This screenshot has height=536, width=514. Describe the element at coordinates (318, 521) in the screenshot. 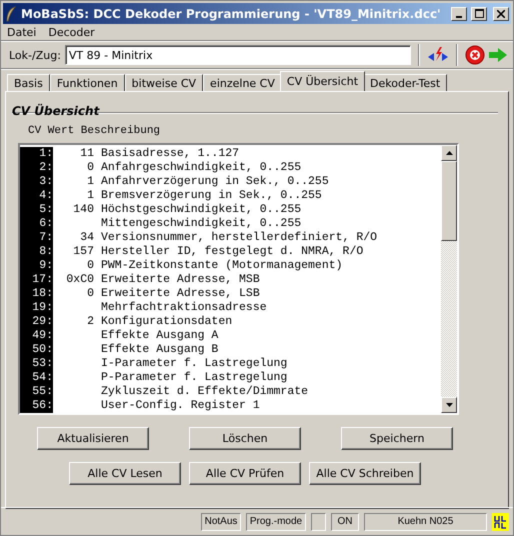

I see `empty-status-panel` at that location.